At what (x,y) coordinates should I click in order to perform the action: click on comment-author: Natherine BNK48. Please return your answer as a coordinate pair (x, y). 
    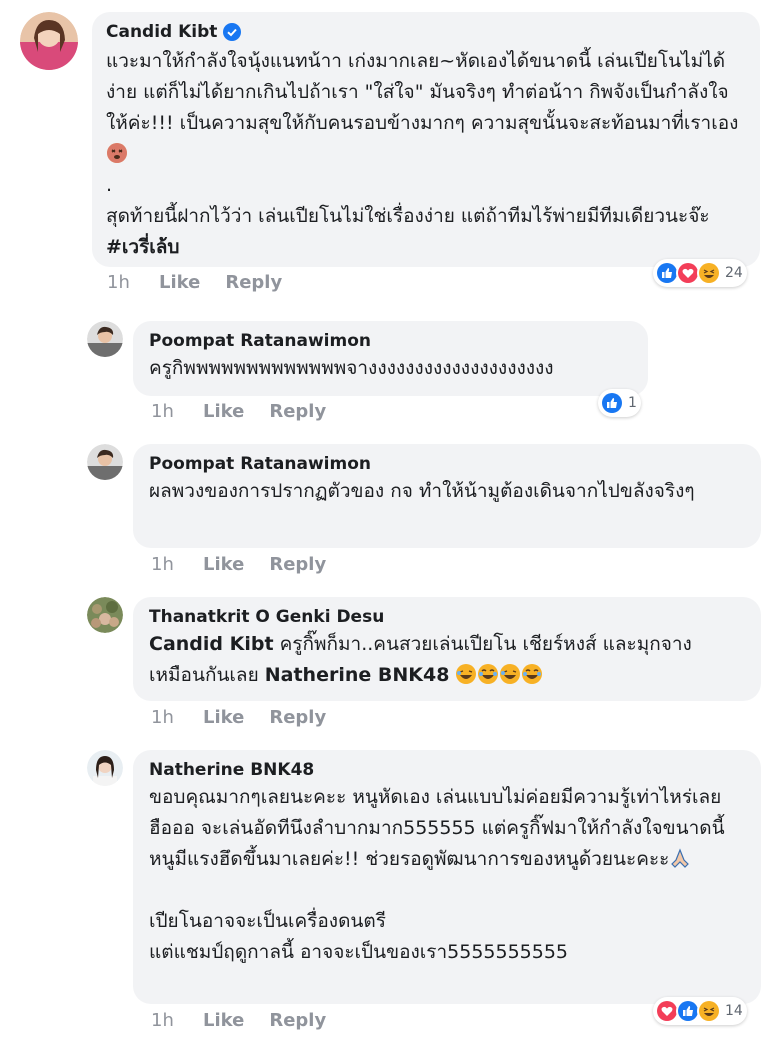
    Looking at the image, I should click on (231, 770).